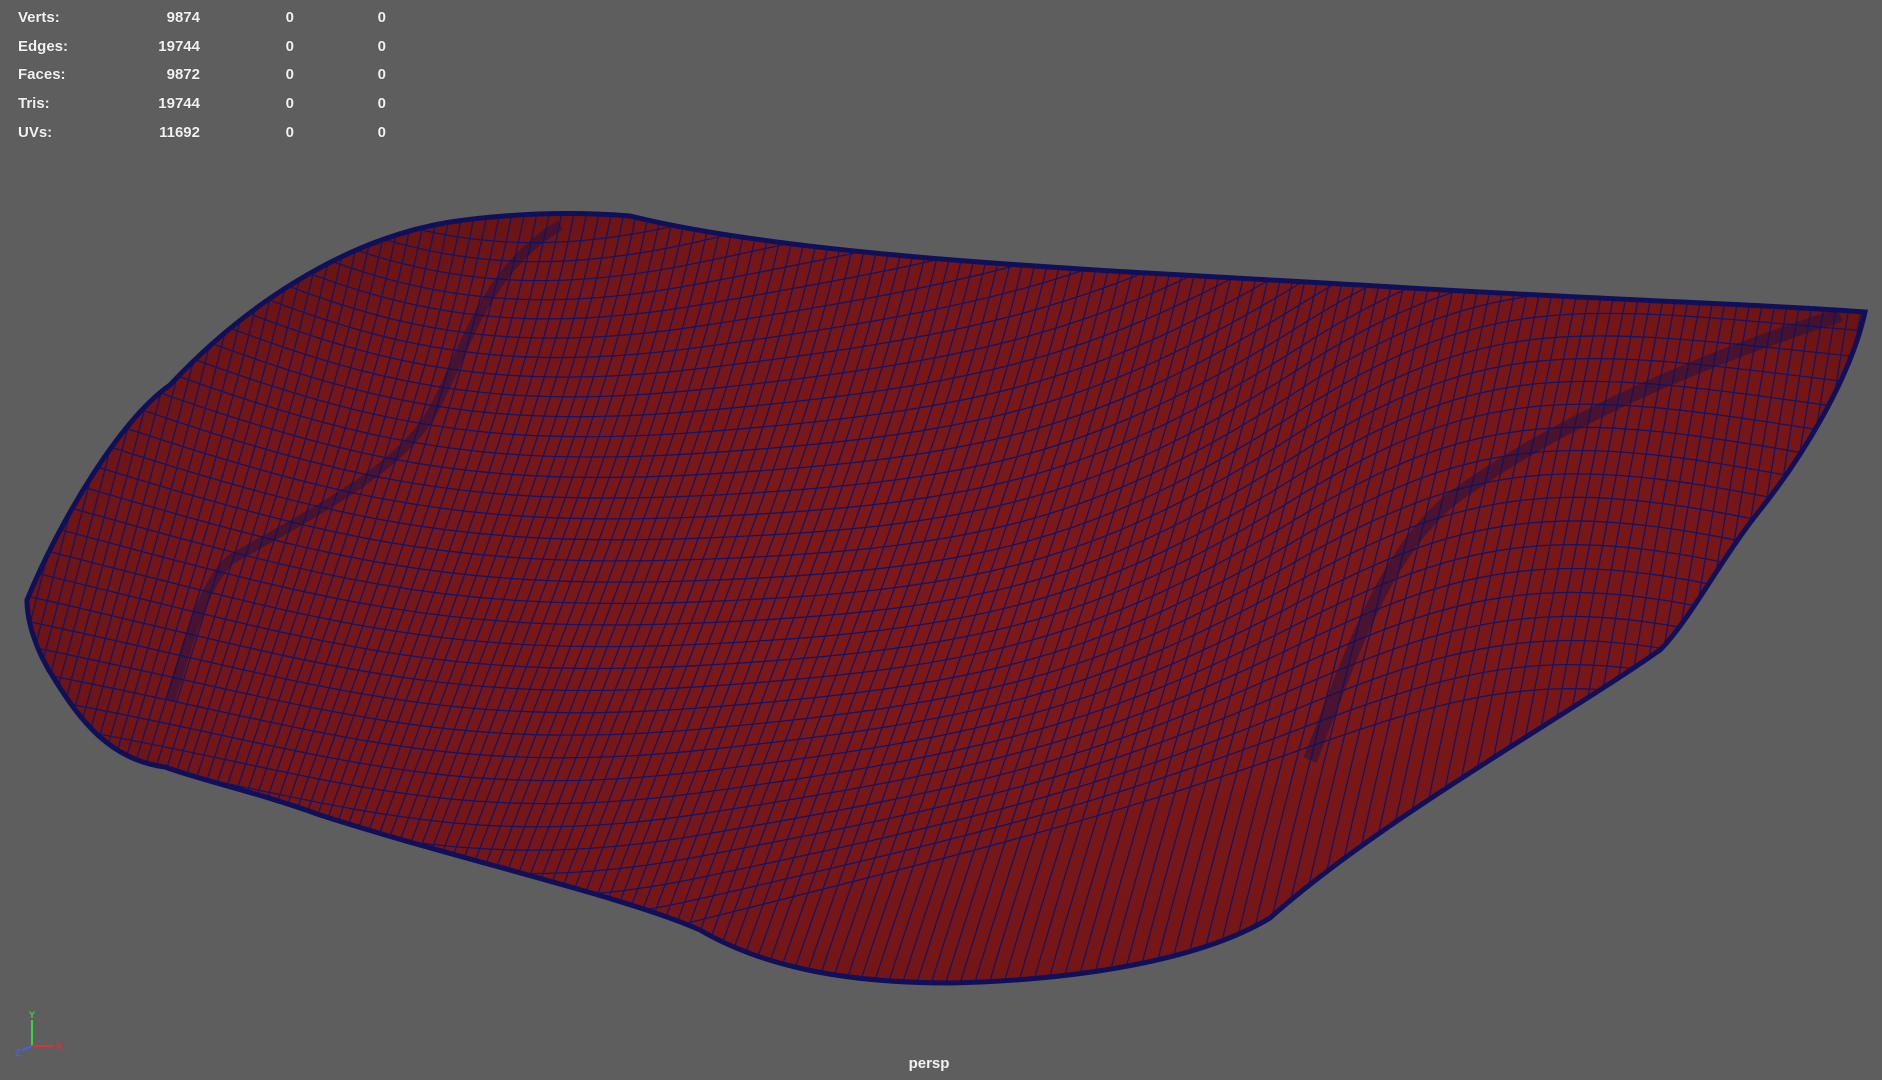  Describe the element at coordinates (202, 18) in the screenshot. I see `hud-row: Verts: 9874 0 0` at that location.